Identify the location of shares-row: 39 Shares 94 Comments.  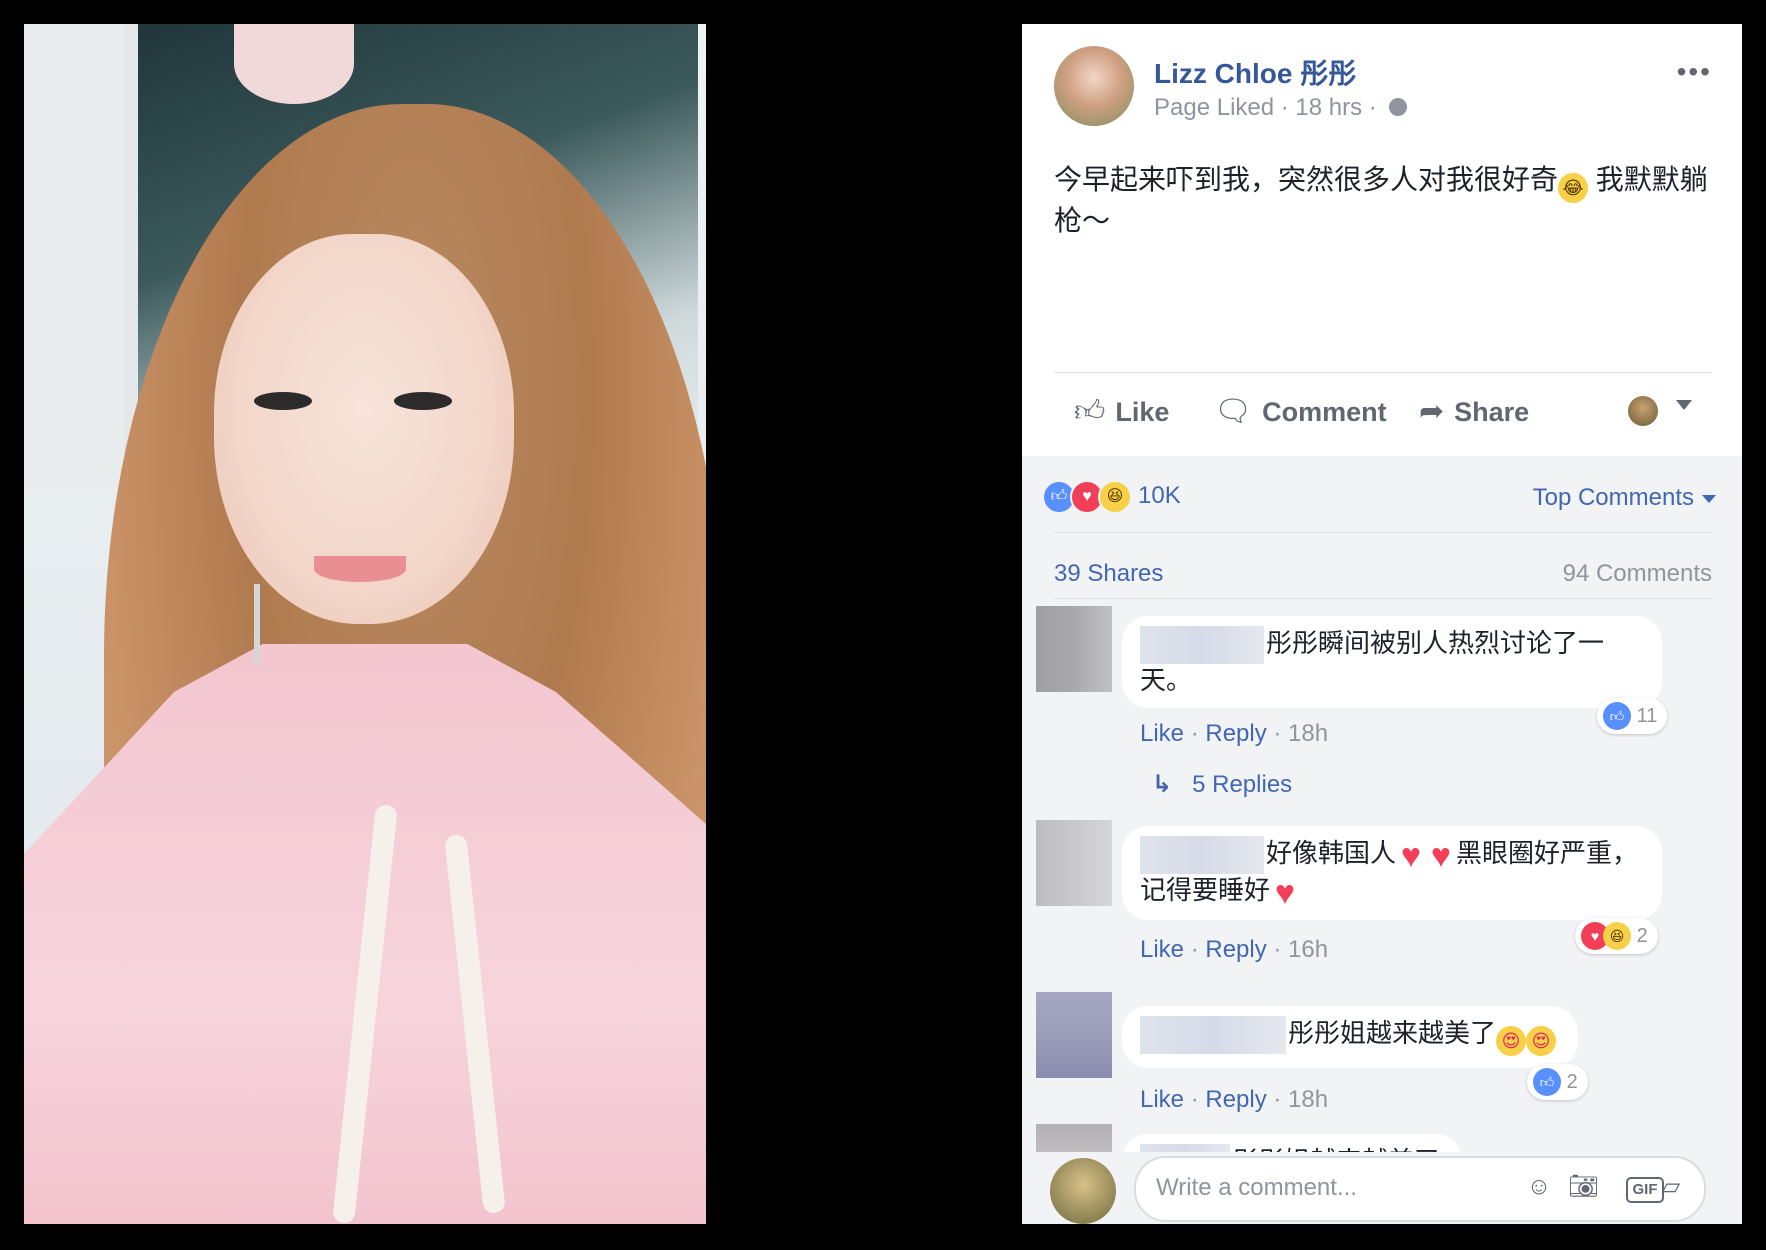
(1383, 571).